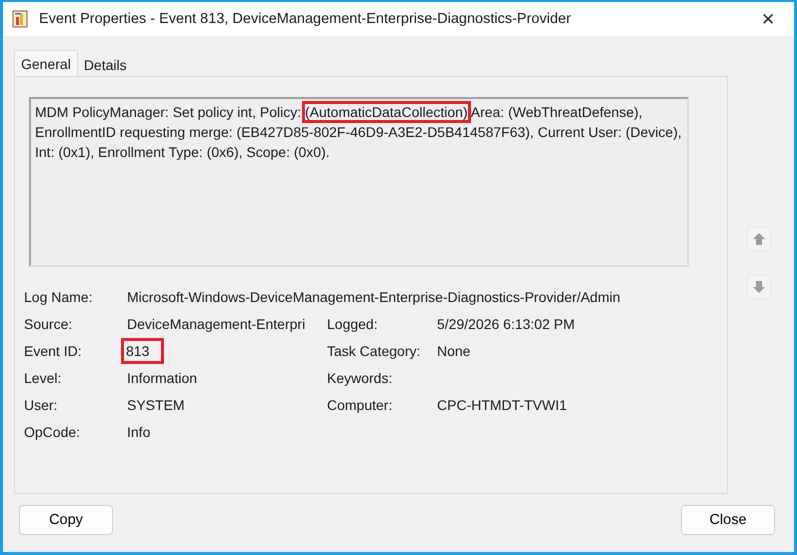 The width and height of the screenshot is (797, 555). I want to click on field-label: Log Name:, so click(59, 297).